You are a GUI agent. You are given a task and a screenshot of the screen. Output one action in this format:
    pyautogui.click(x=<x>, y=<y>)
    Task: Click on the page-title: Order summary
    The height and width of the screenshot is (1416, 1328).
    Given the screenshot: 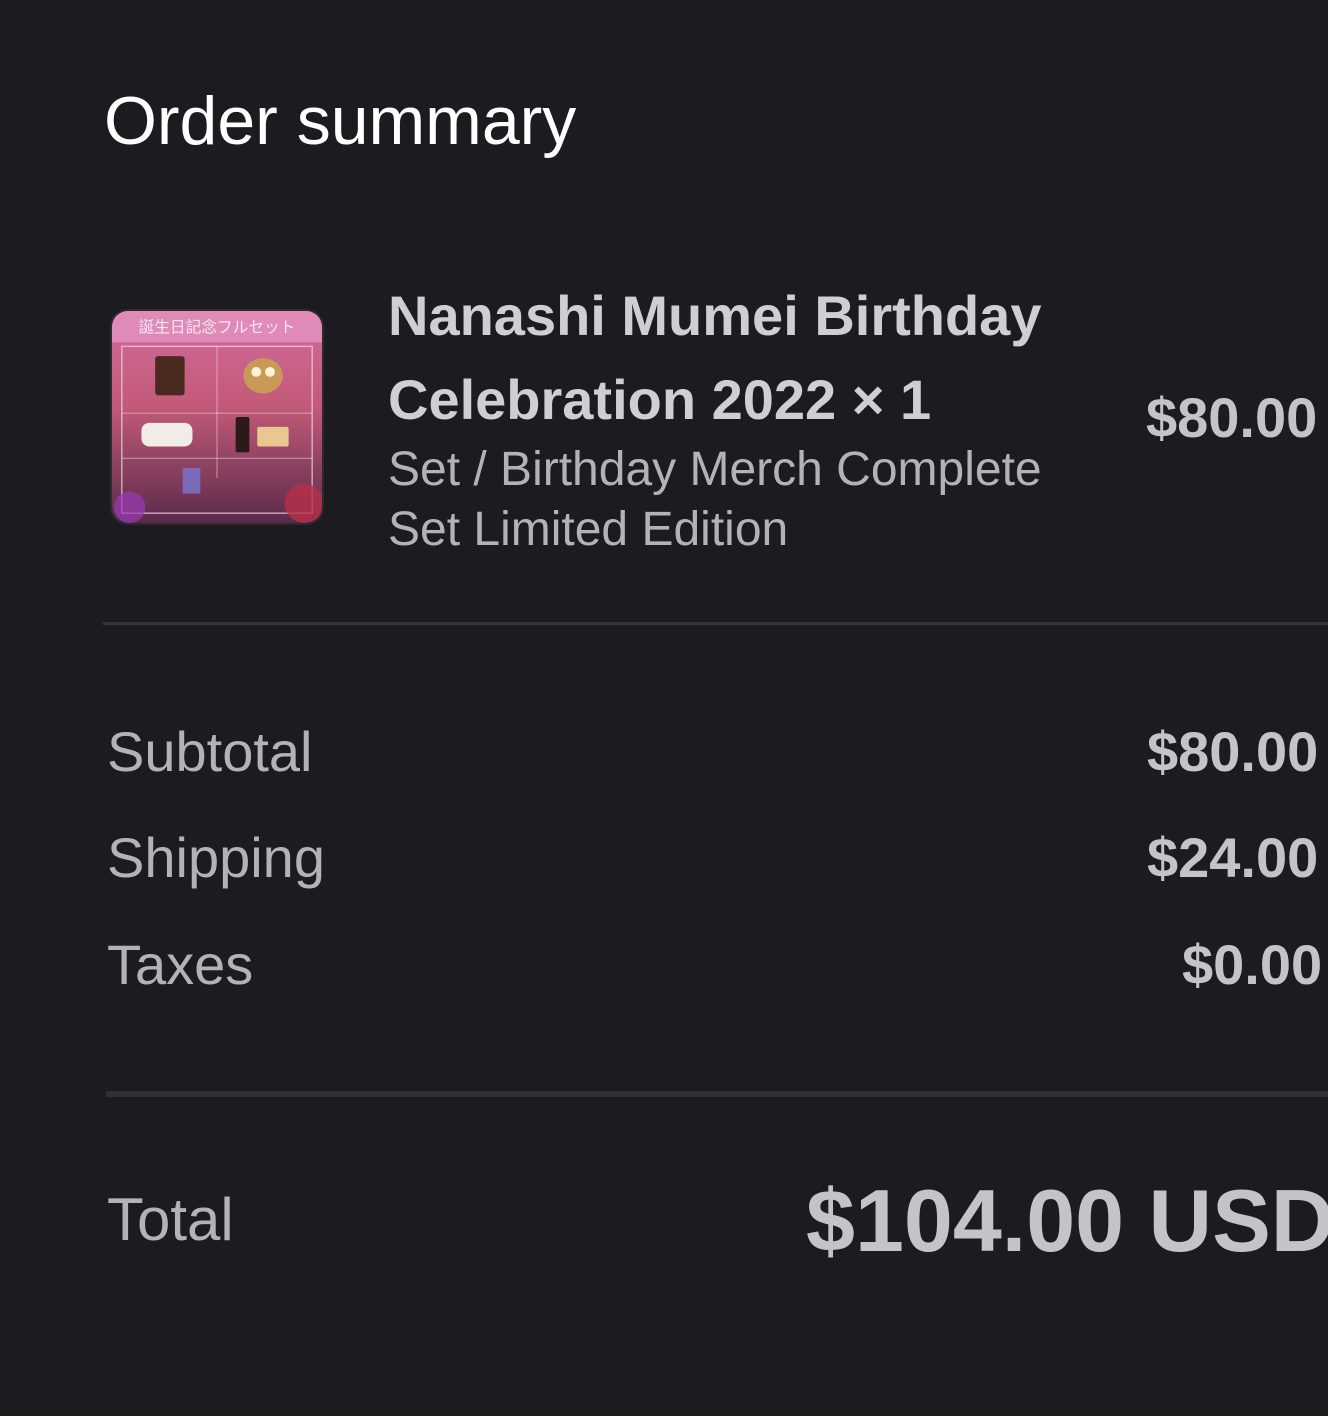 What is the action you would take?
    pyautogui.click(x=340, y=121)
    